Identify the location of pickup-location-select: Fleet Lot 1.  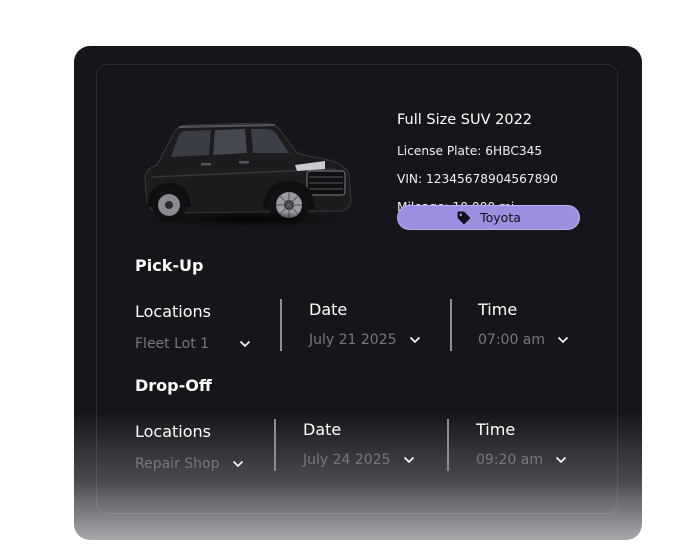
(193, 344).